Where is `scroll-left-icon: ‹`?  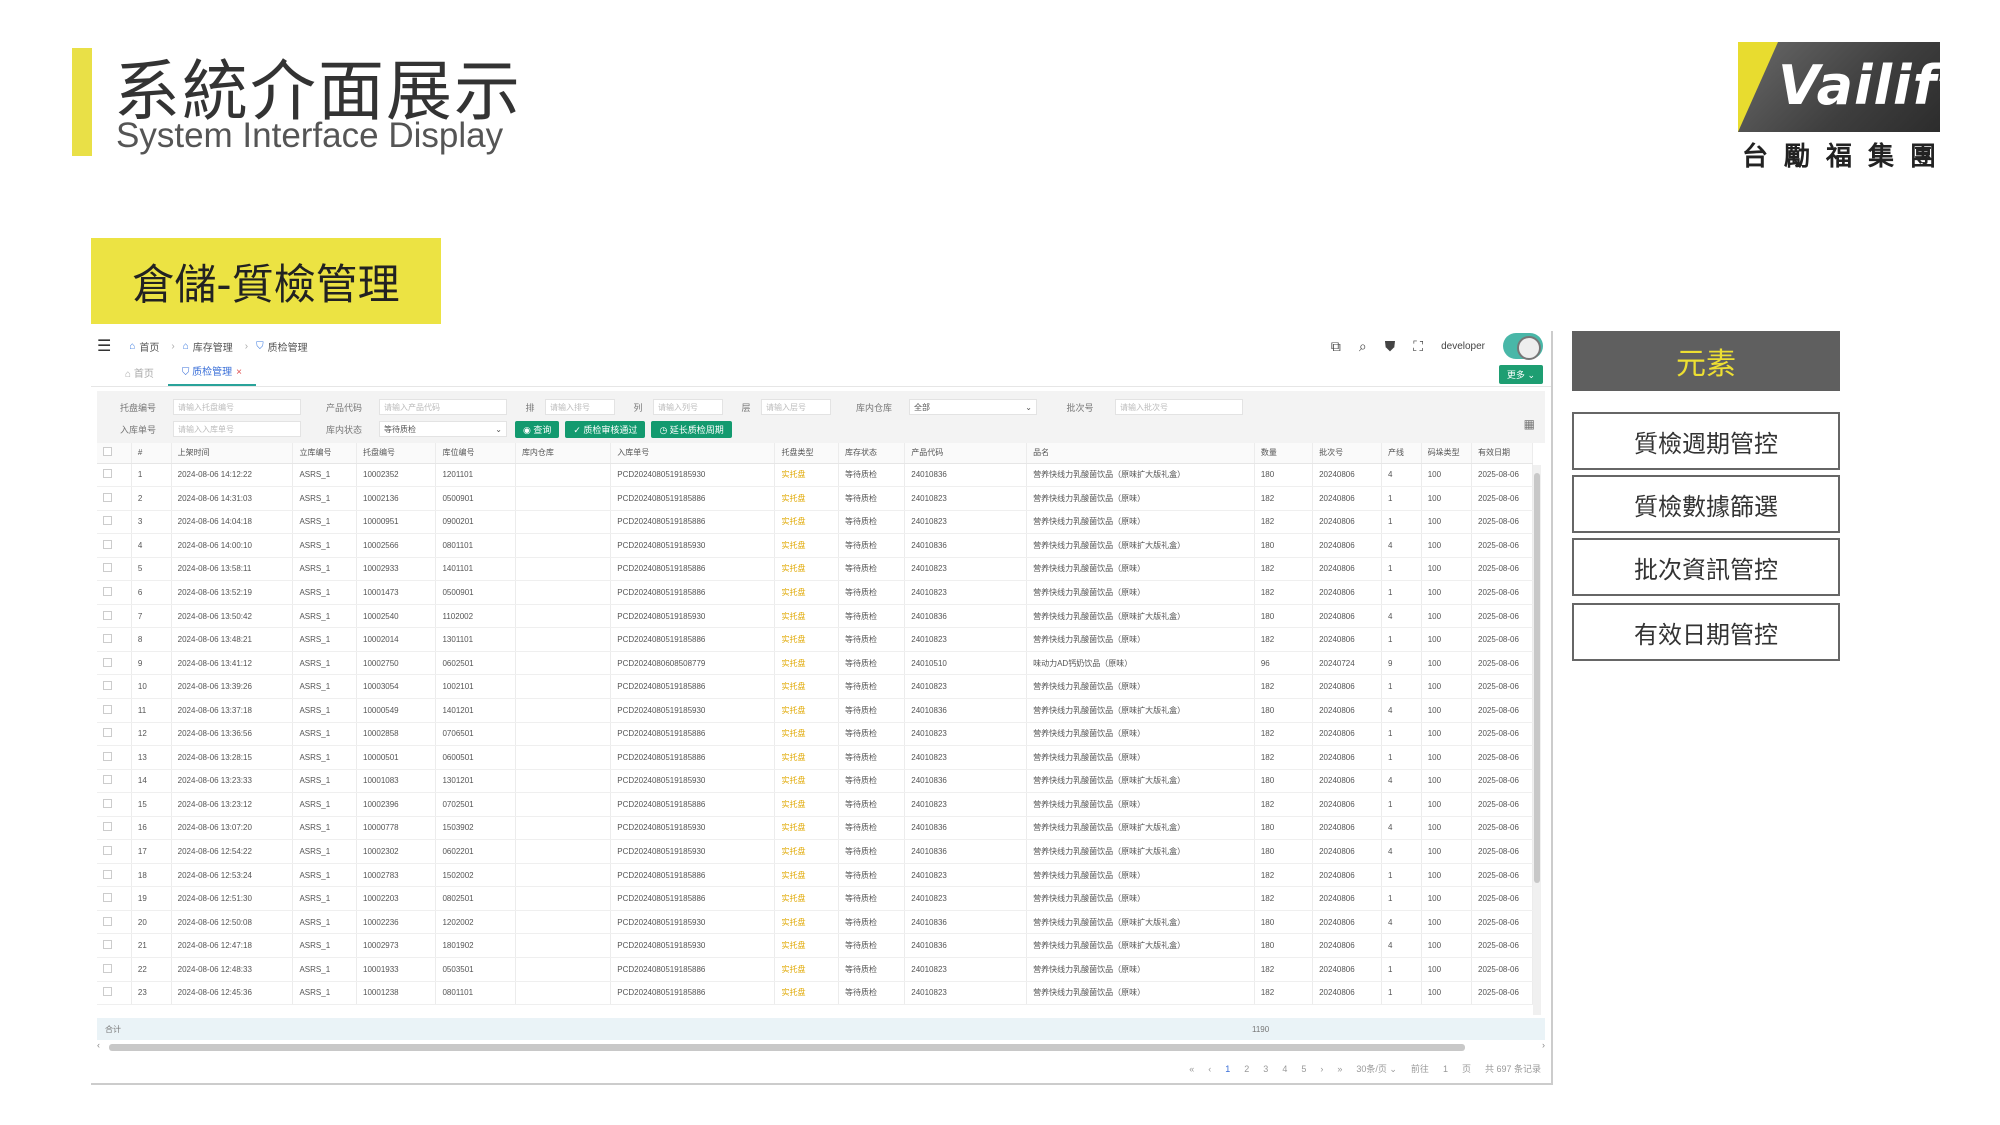
scroll-left-icon: ‹ is located at coordinates (98, 1045).